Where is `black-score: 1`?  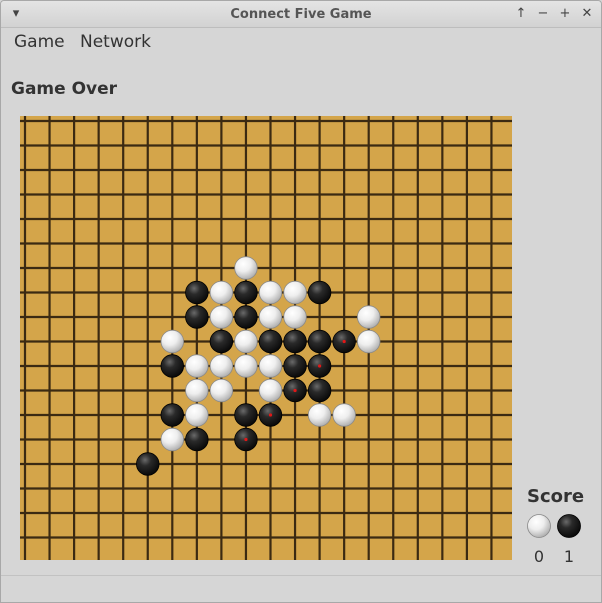
black-score: 1 is located at coordinates (569, 556).